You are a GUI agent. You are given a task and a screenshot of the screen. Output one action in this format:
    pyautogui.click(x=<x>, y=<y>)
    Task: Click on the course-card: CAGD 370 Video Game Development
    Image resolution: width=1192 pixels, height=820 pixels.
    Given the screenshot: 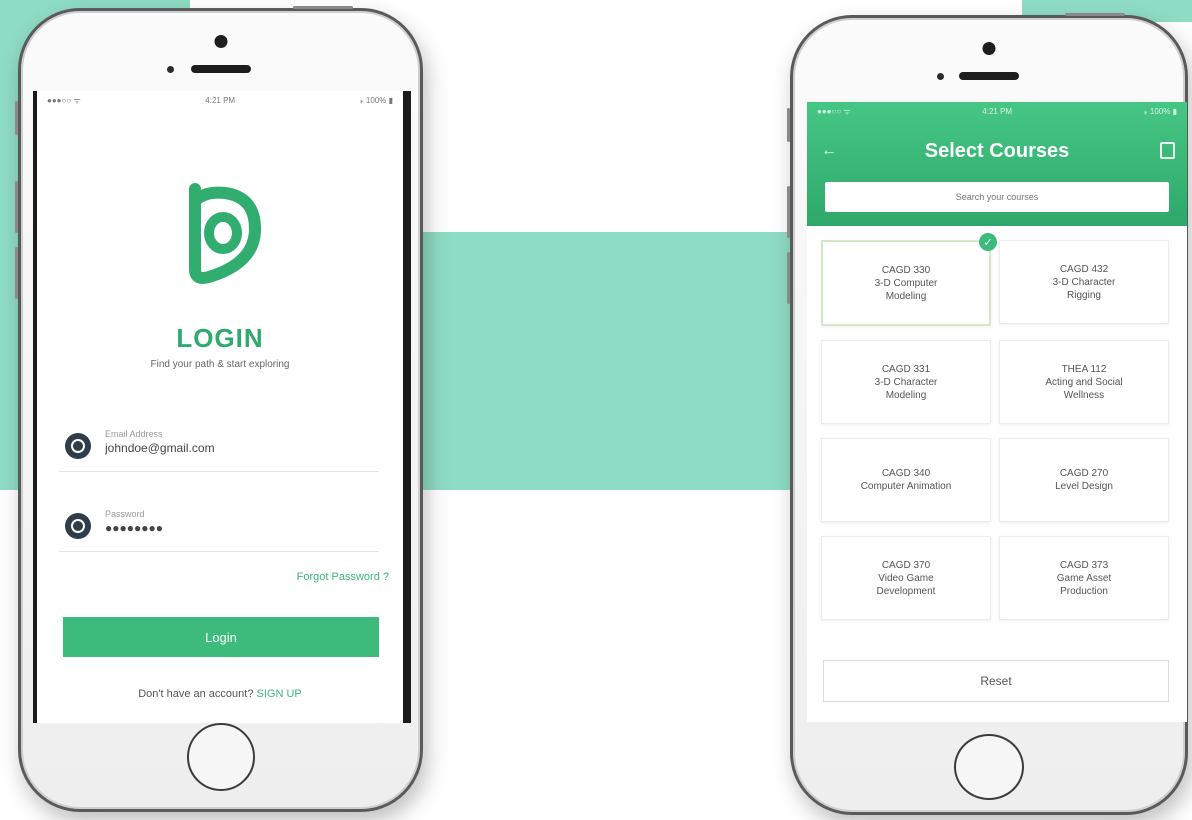 What is the action you would take?
    pyautogui.click(x=906, y=578)
    